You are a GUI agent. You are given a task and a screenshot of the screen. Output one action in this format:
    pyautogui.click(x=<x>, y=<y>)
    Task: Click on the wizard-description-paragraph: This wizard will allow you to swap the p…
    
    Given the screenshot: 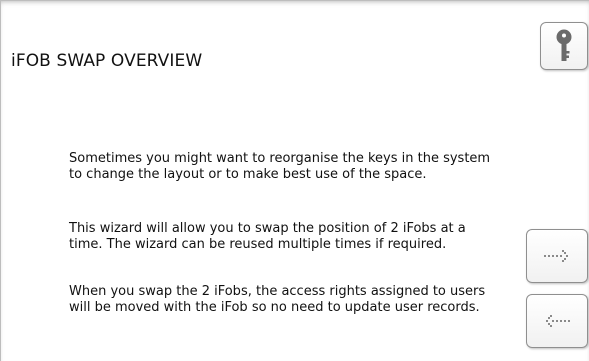 What is the action you would take?
    pyautogui.click(x=294, y=237)
    